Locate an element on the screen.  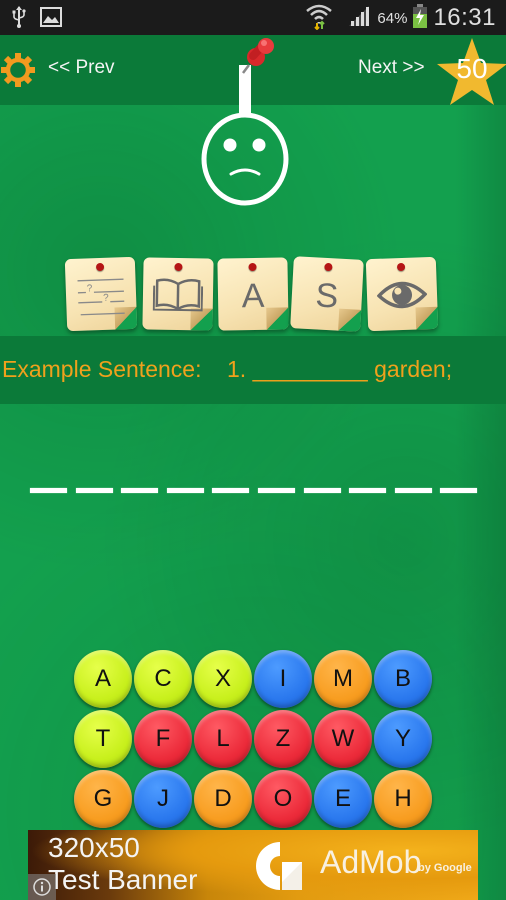
hint-card-reveal is located at coordinates (402, 294).